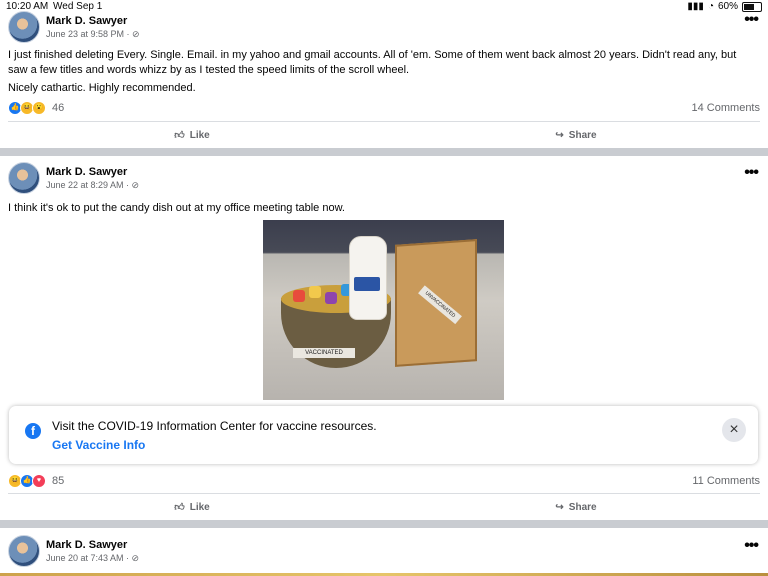 This screenshot has height=576, width=768. What do you see at coordinates (93, 557) in the screenshot?
I see `post-meta: June 20 at 7:43 AM · ⊘` at bounding box center [93, 557].